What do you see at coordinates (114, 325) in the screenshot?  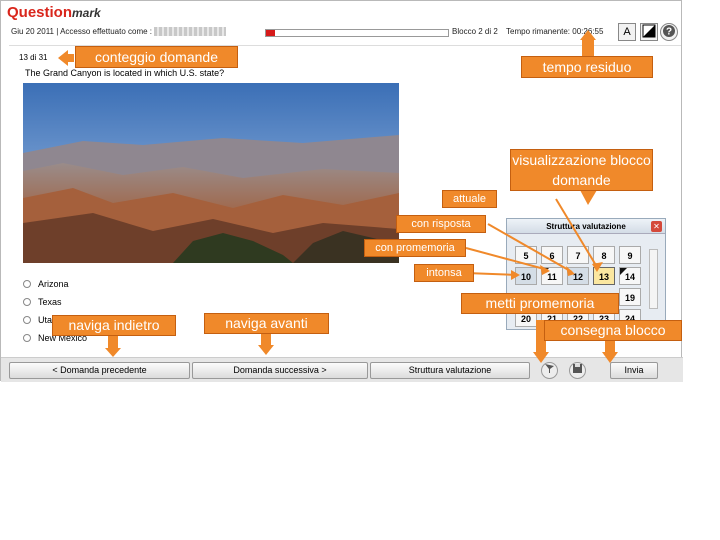 I see `callout-navigate-back: naviga indietro` at bounding box center [114, 325].